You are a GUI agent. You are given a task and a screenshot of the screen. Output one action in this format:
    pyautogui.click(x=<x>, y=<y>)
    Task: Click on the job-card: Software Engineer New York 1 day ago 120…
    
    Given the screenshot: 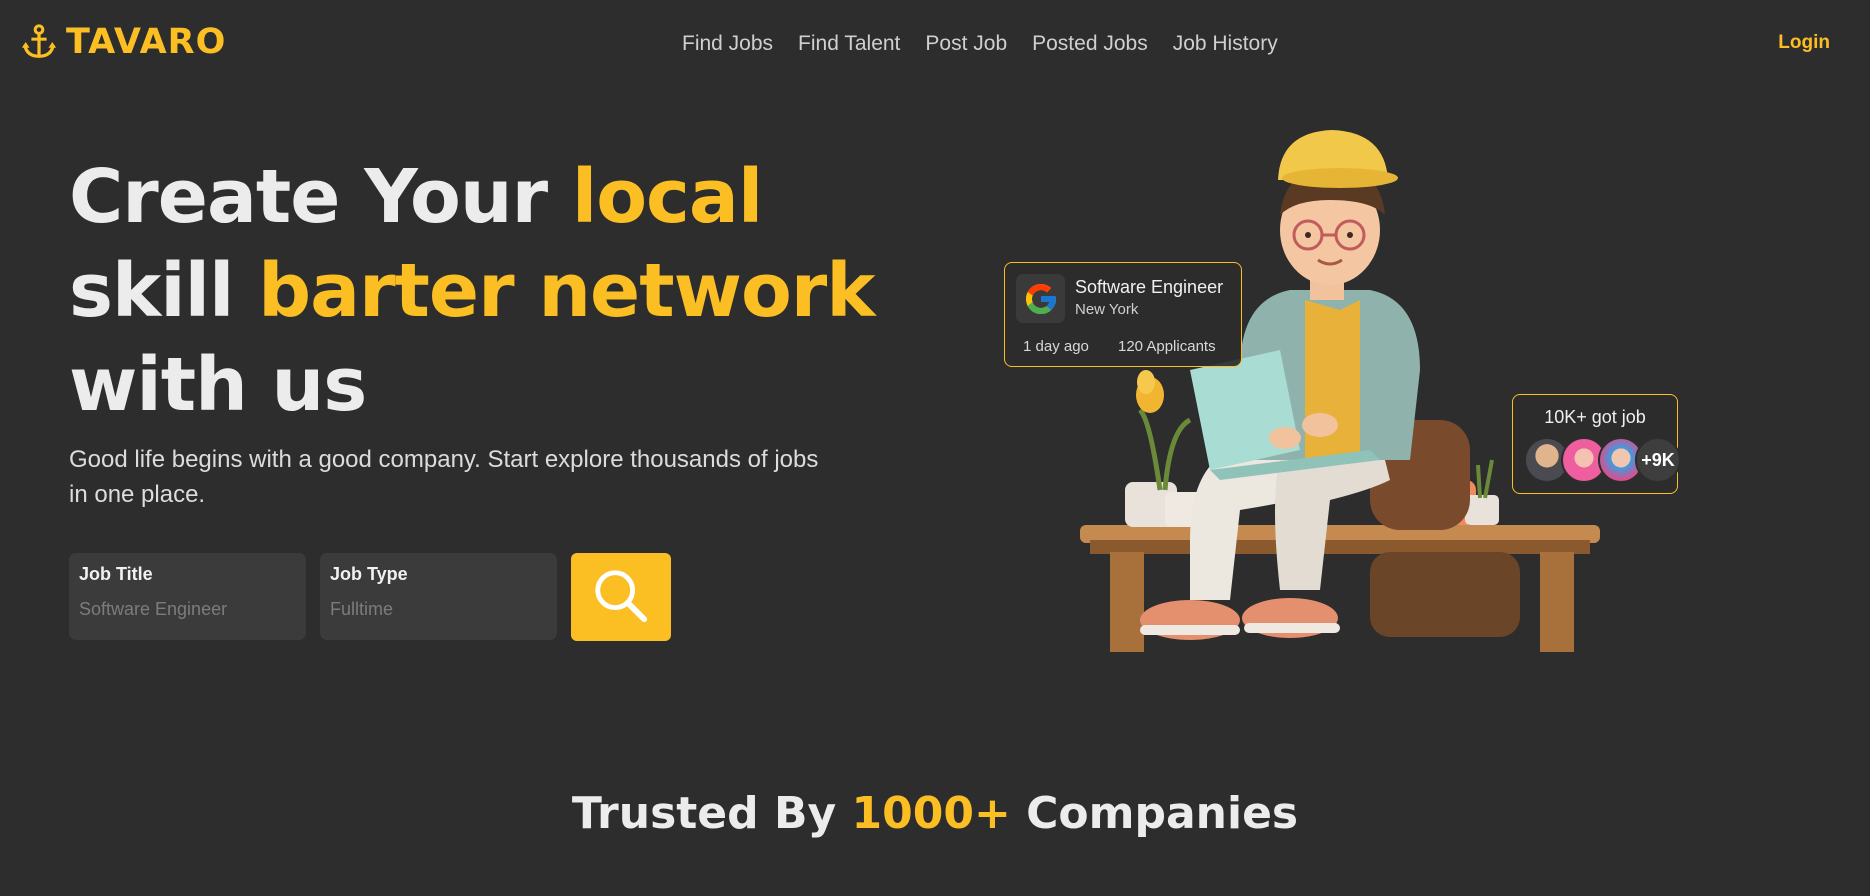 What is the action you would take?
    pyautogui.click(x=1123, y=314)
    